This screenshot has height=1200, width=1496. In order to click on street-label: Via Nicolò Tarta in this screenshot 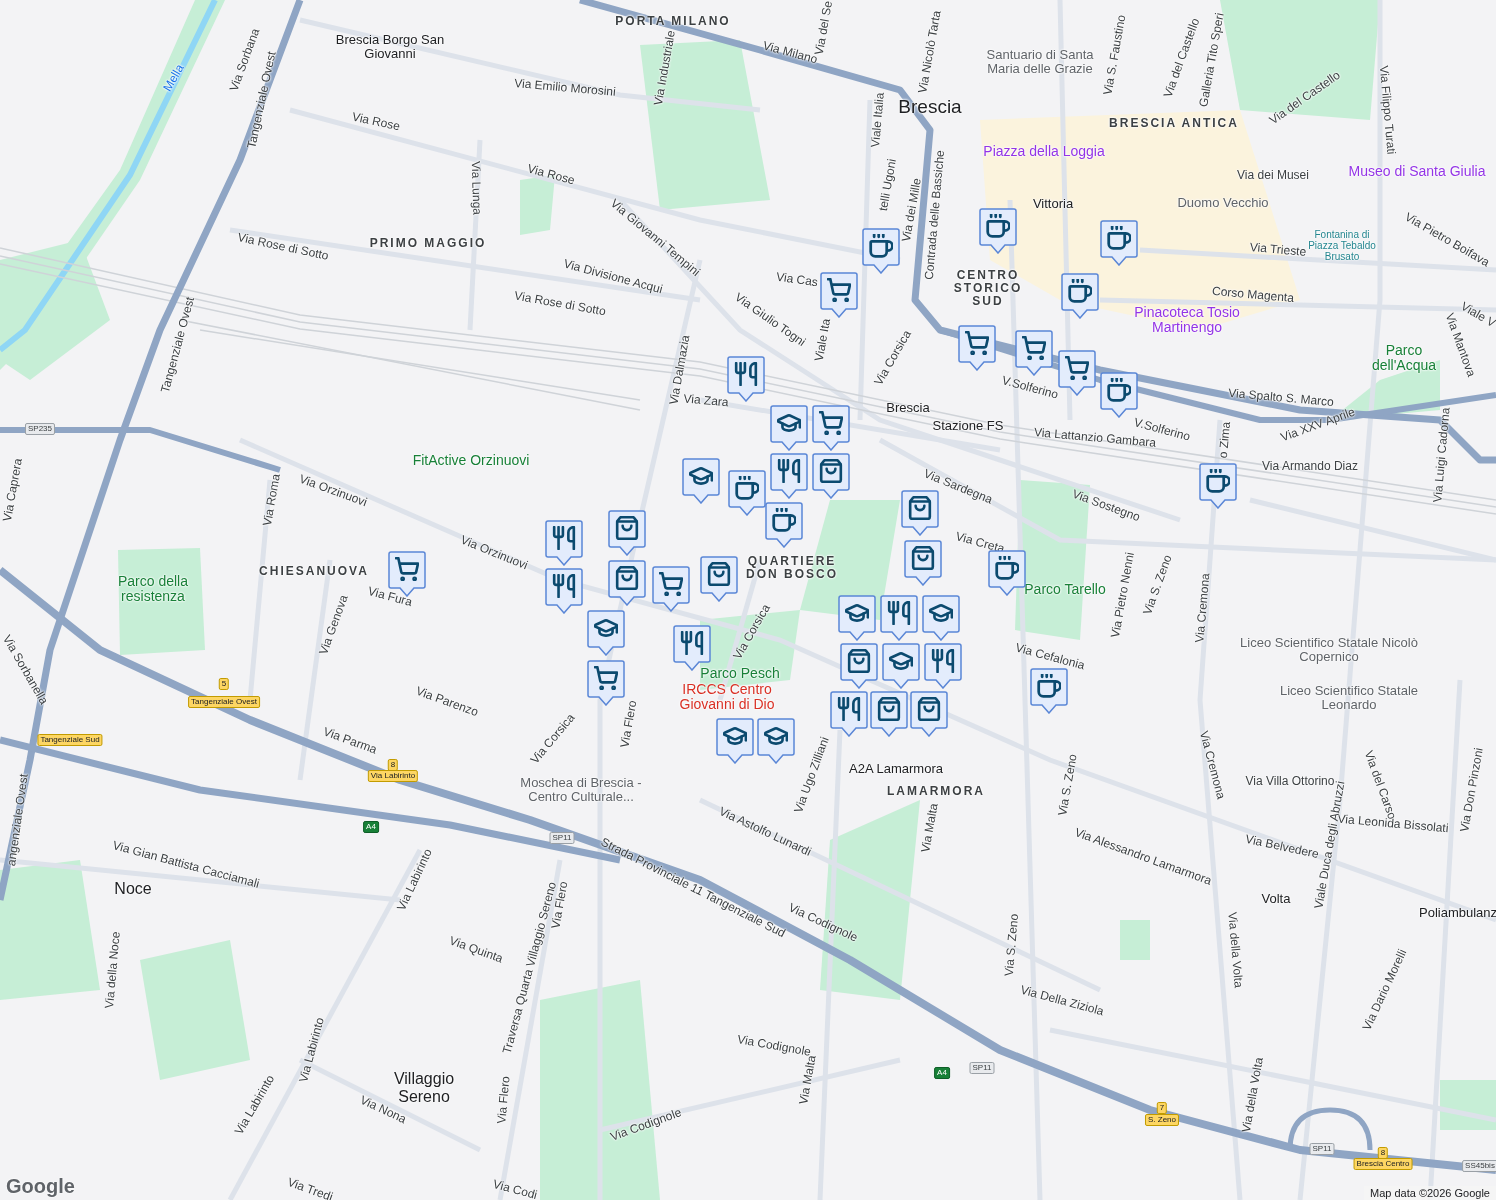, I will do `click(930, 52)`.